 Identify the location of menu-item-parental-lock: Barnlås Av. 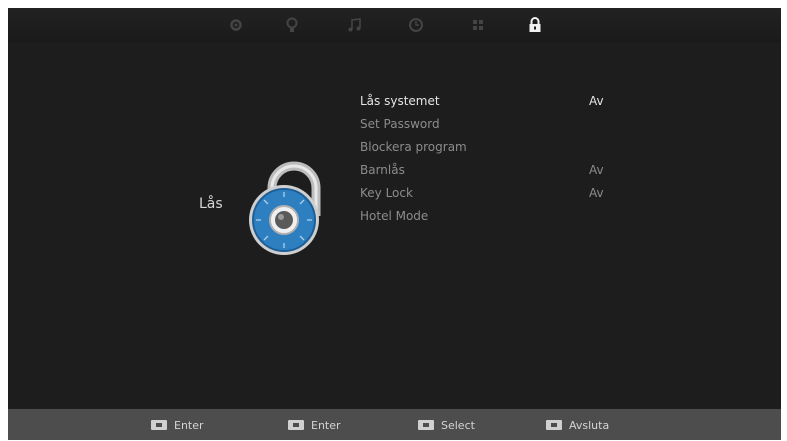
(490, 170).